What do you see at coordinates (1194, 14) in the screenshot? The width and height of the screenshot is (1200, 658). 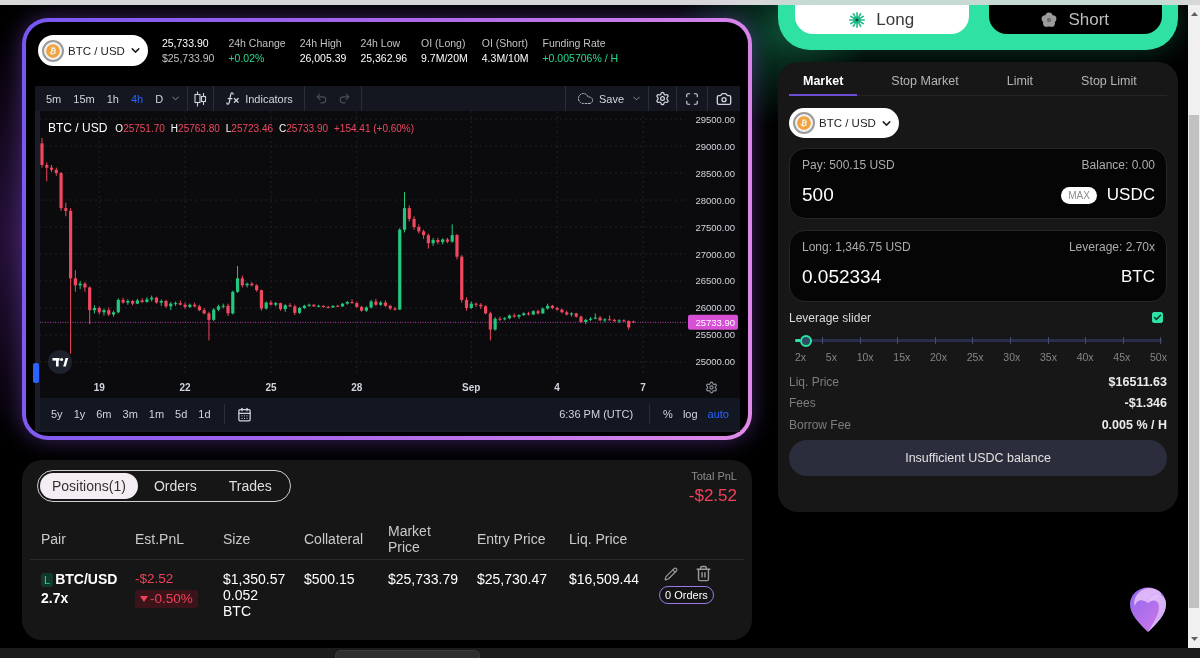 I see `scroll-up-arrow-icon` at bounding box center [1194, 14].